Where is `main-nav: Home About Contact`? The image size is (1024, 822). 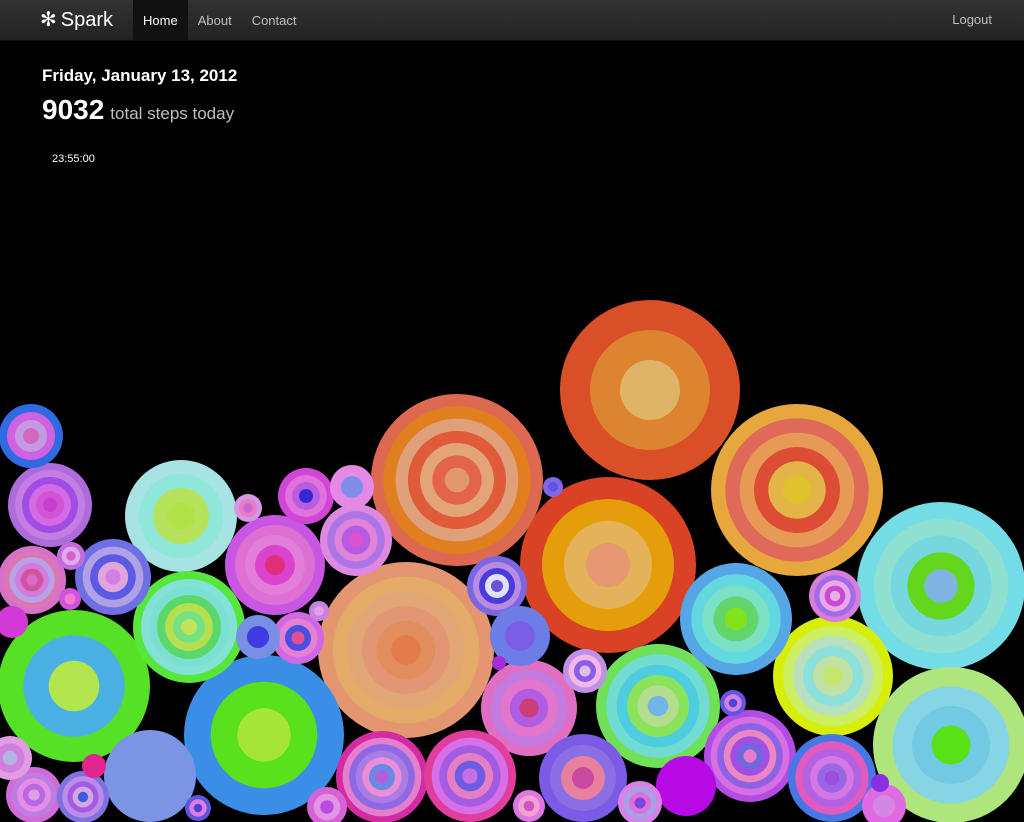
main-nav: Home About Contact is located at coordinates (219, 20).